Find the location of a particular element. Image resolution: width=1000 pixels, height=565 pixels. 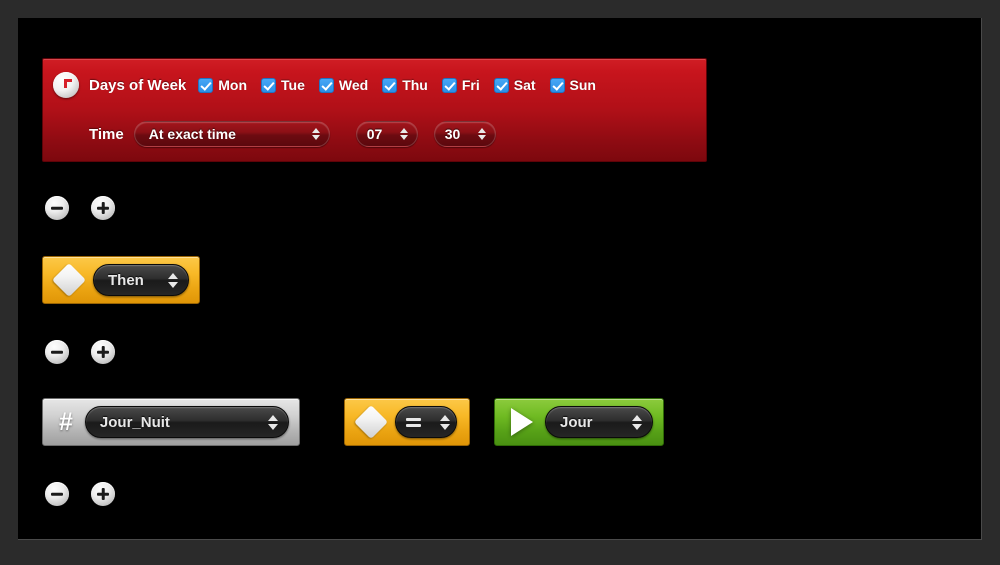

operator-select is located at coordinates (426, 422).